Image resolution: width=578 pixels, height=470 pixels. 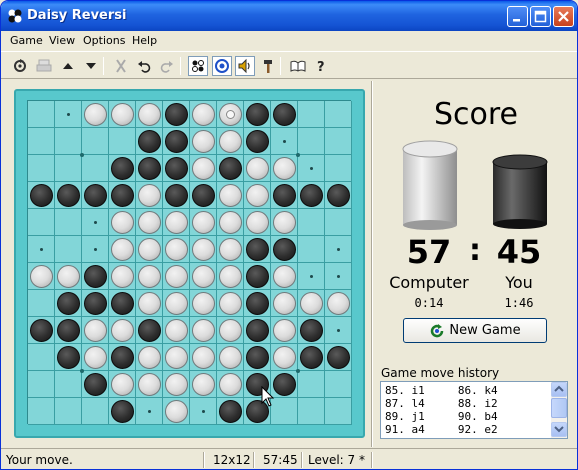 I want to click on title-bar: Daisy Reversi, so click(x=289, y=16).